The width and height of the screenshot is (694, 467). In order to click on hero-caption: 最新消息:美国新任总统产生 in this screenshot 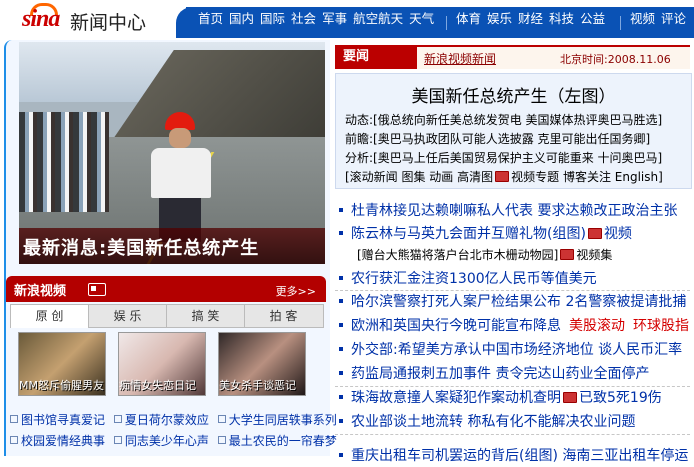, I will do `click(172, 246)`.